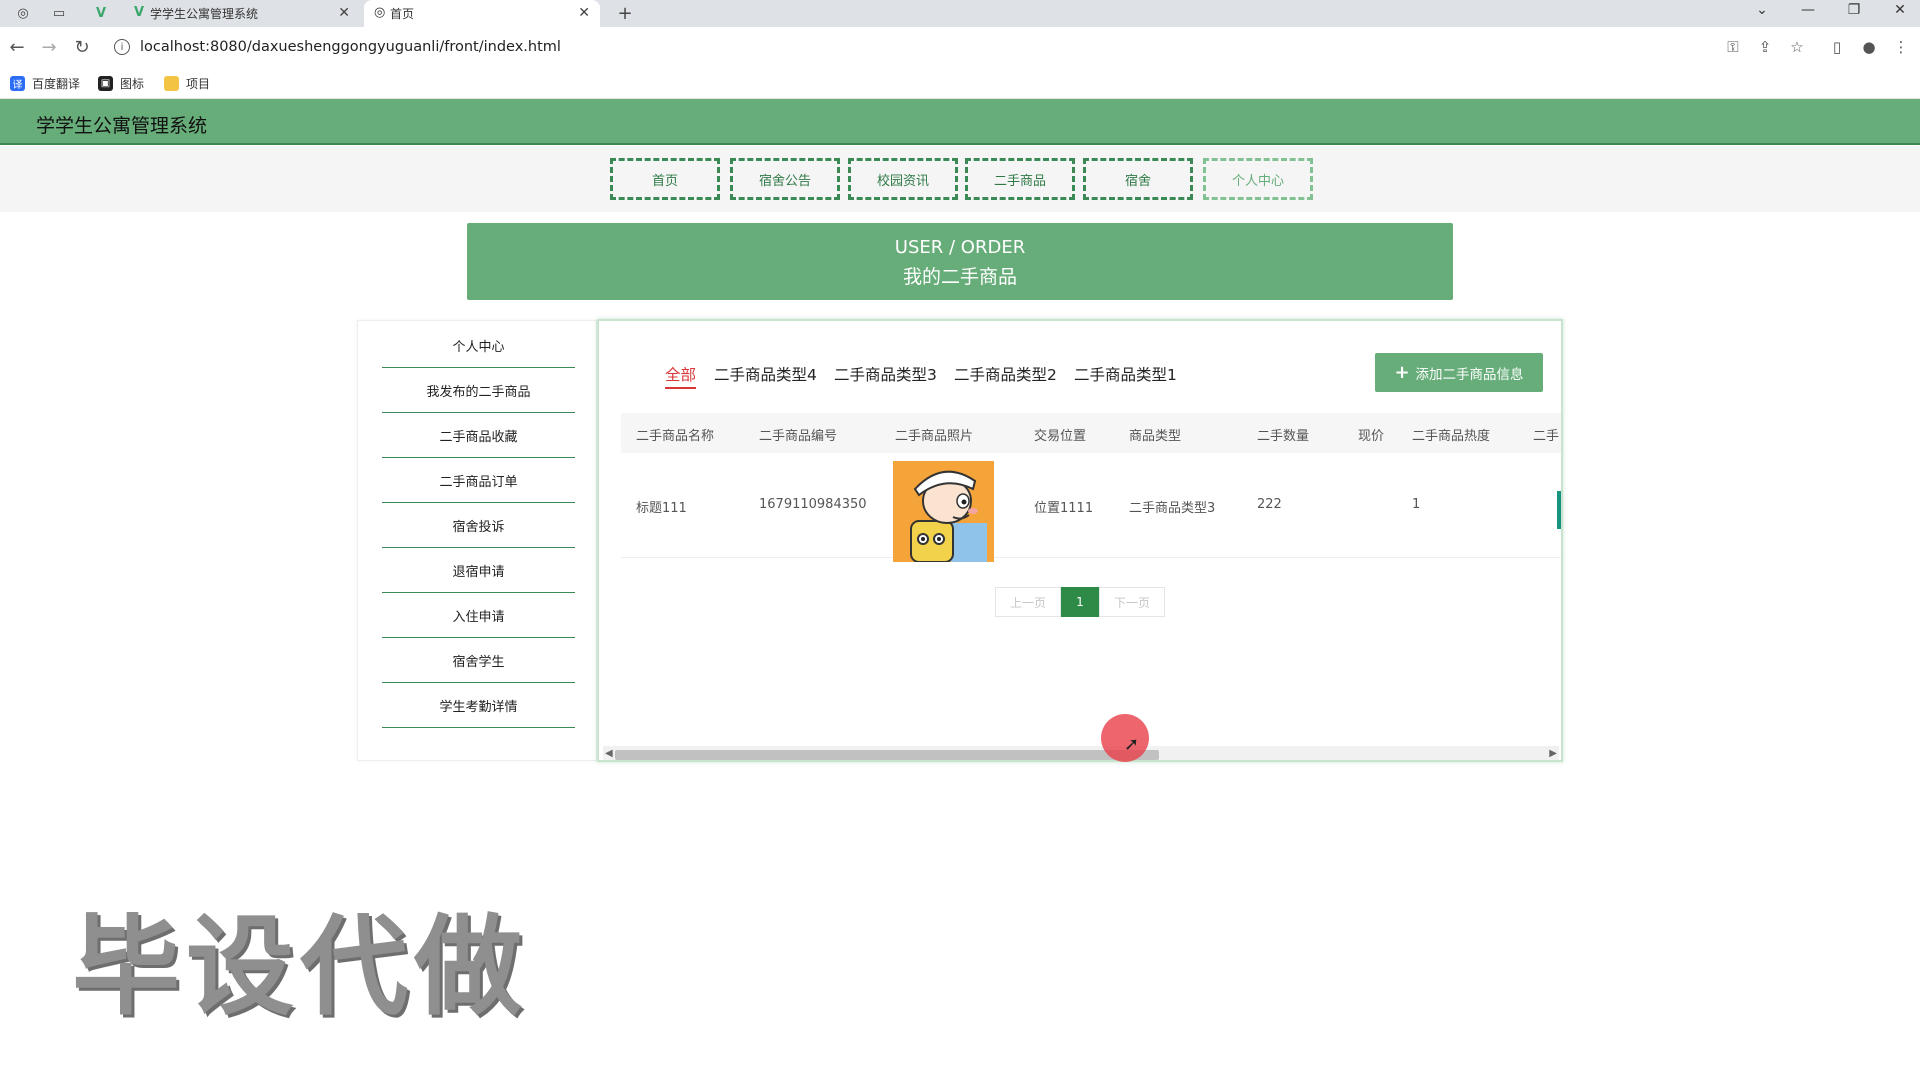 This screenshot has height=1072, width=1920. I want to click on blank-tab-icon: ▭, so click(59, 13).